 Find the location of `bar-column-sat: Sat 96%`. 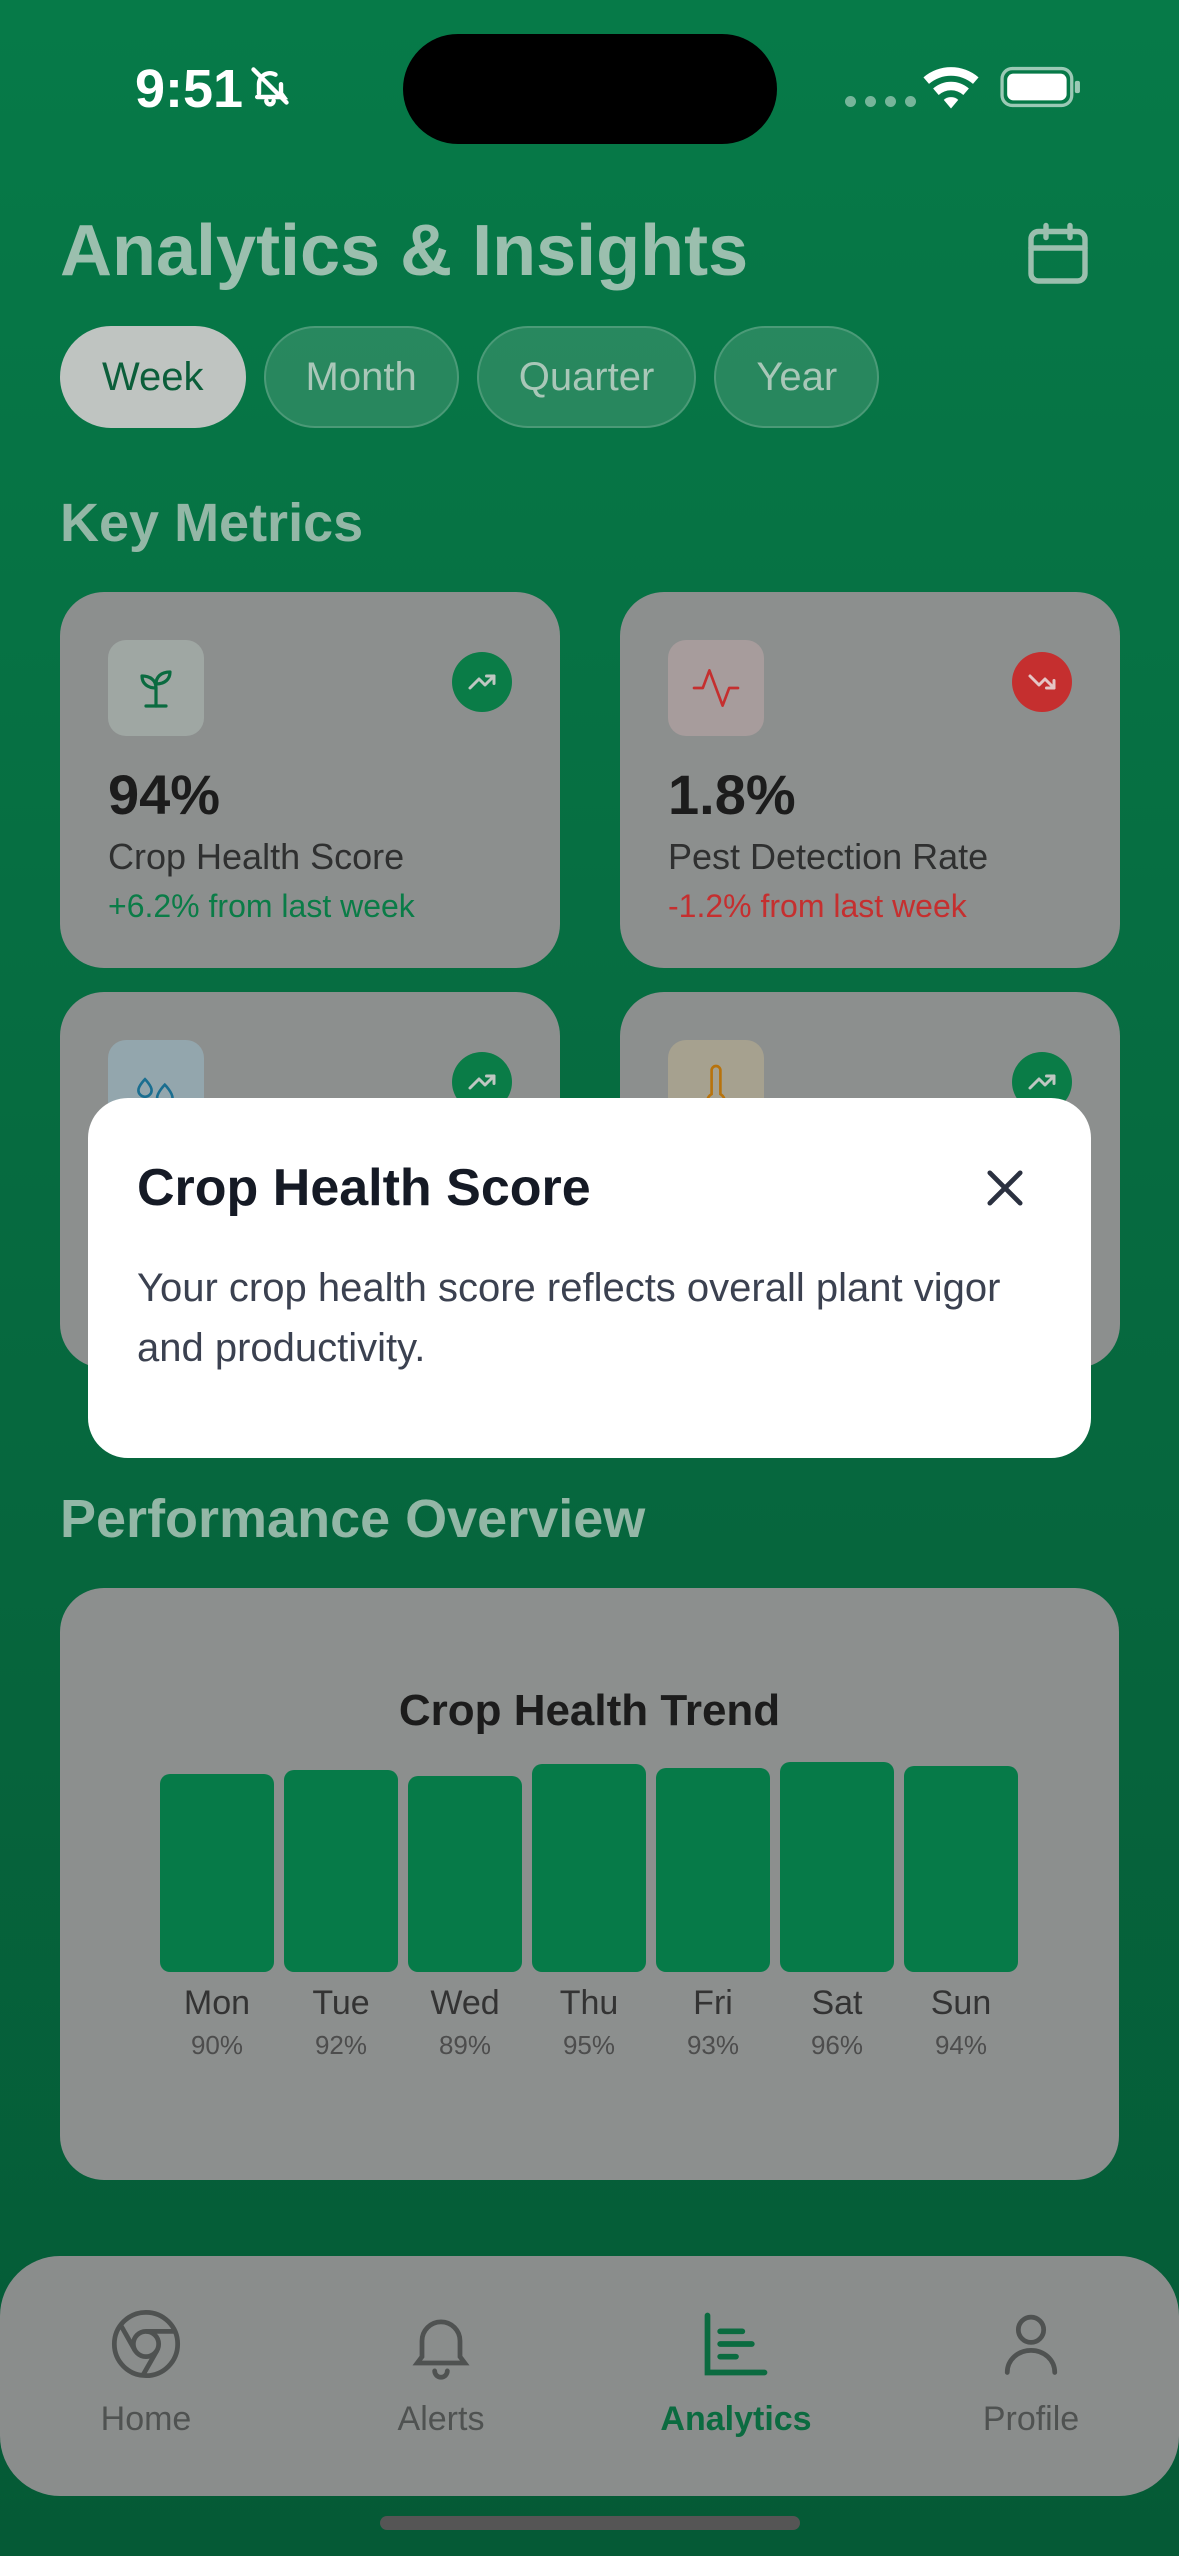

bar-column-sat: Sat 96% is located at coordinates (837, 1918).